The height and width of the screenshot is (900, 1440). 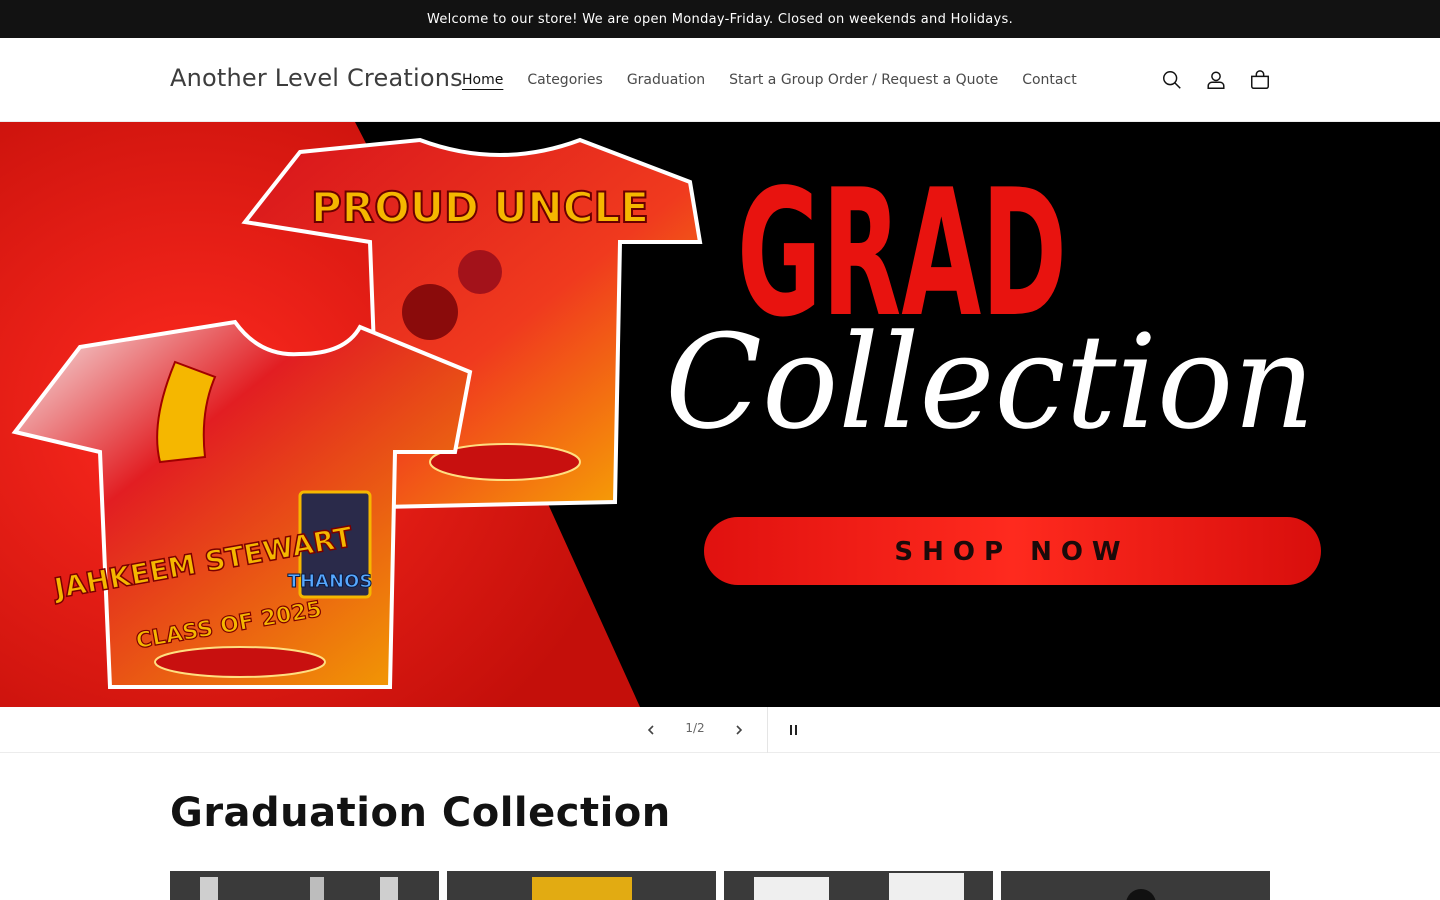 I want to click on slide-counter: 1/2, so click(x=695, y=728).